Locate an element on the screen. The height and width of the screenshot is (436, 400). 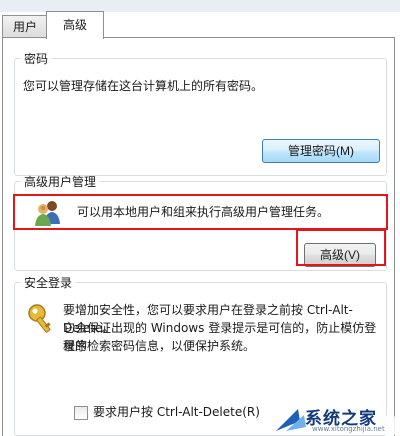
tab-advanced: 高级 is located at coordinates (75, 25).